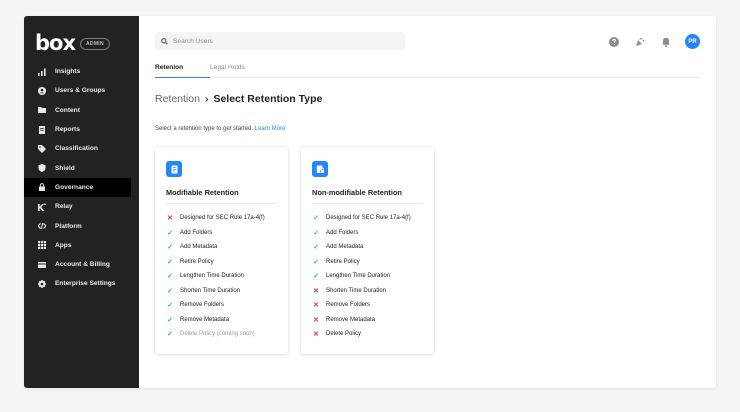 Image resolution: width=740 pixels, height=412 pixels. I want to click on search-bar, so click(280, 41).